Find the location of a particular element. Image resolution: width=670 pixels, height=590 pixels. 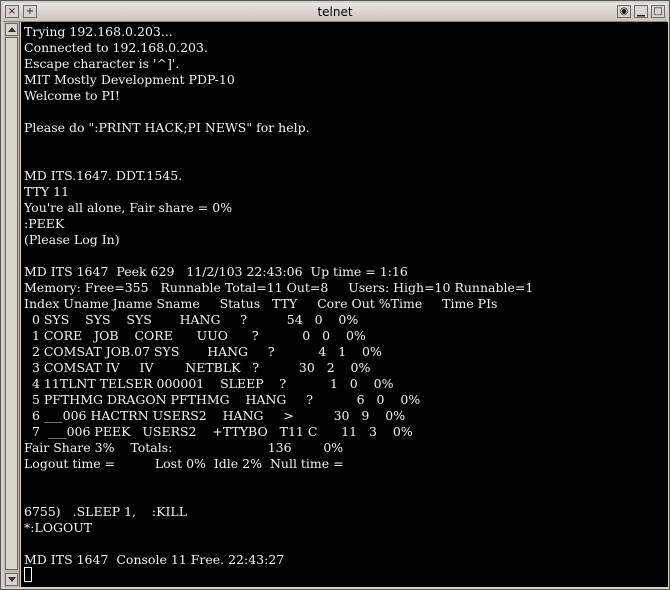

vertical-scrollbar is located at coordinates (12, 304).